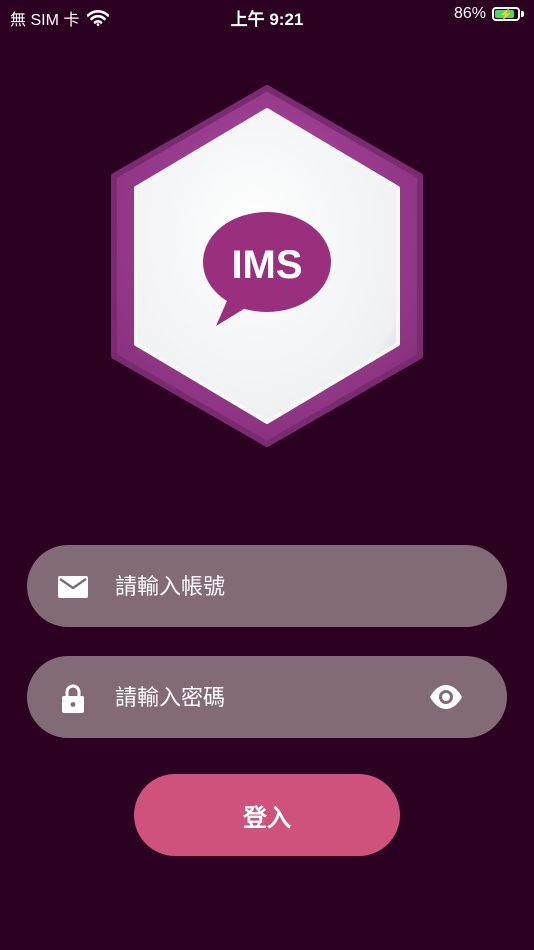  What do you see at coordinates (267, 16) in the screenshot?
I see `status-bar: 無 SIM 卡 上午 9:21 86% ⚡` at bounding box center [267, 16].